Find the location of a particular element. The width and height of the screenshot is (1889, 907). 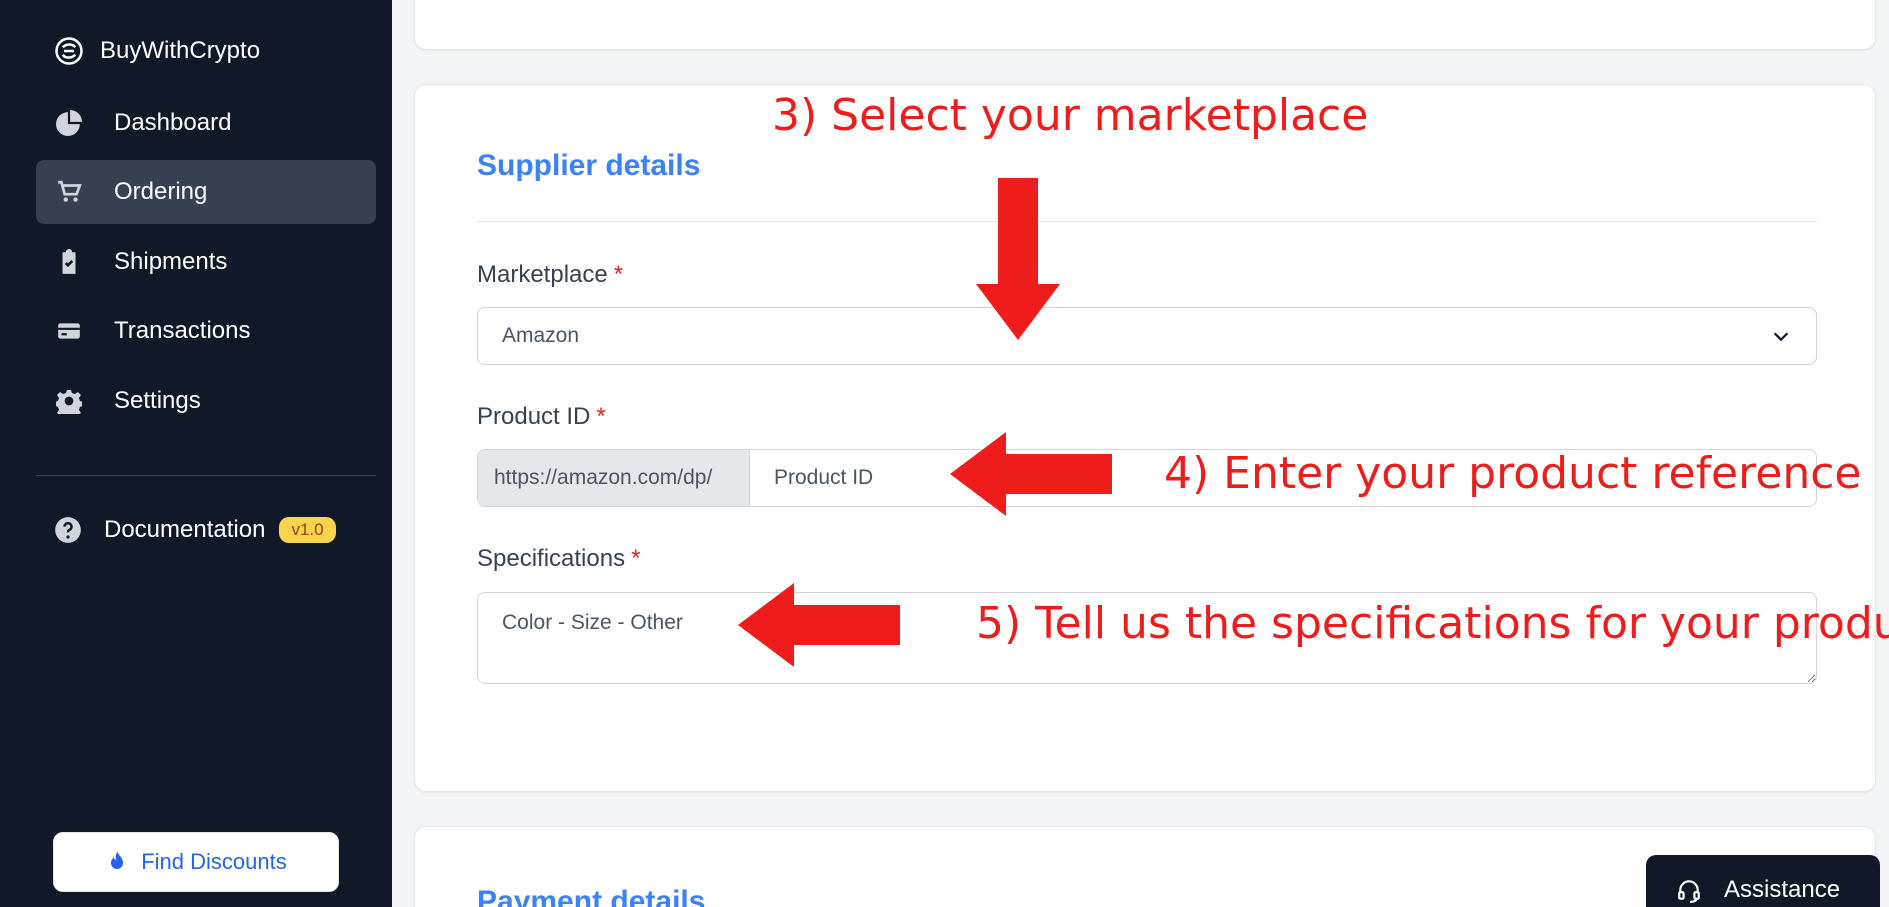

section-divider is located at coordinates (1147, 221).